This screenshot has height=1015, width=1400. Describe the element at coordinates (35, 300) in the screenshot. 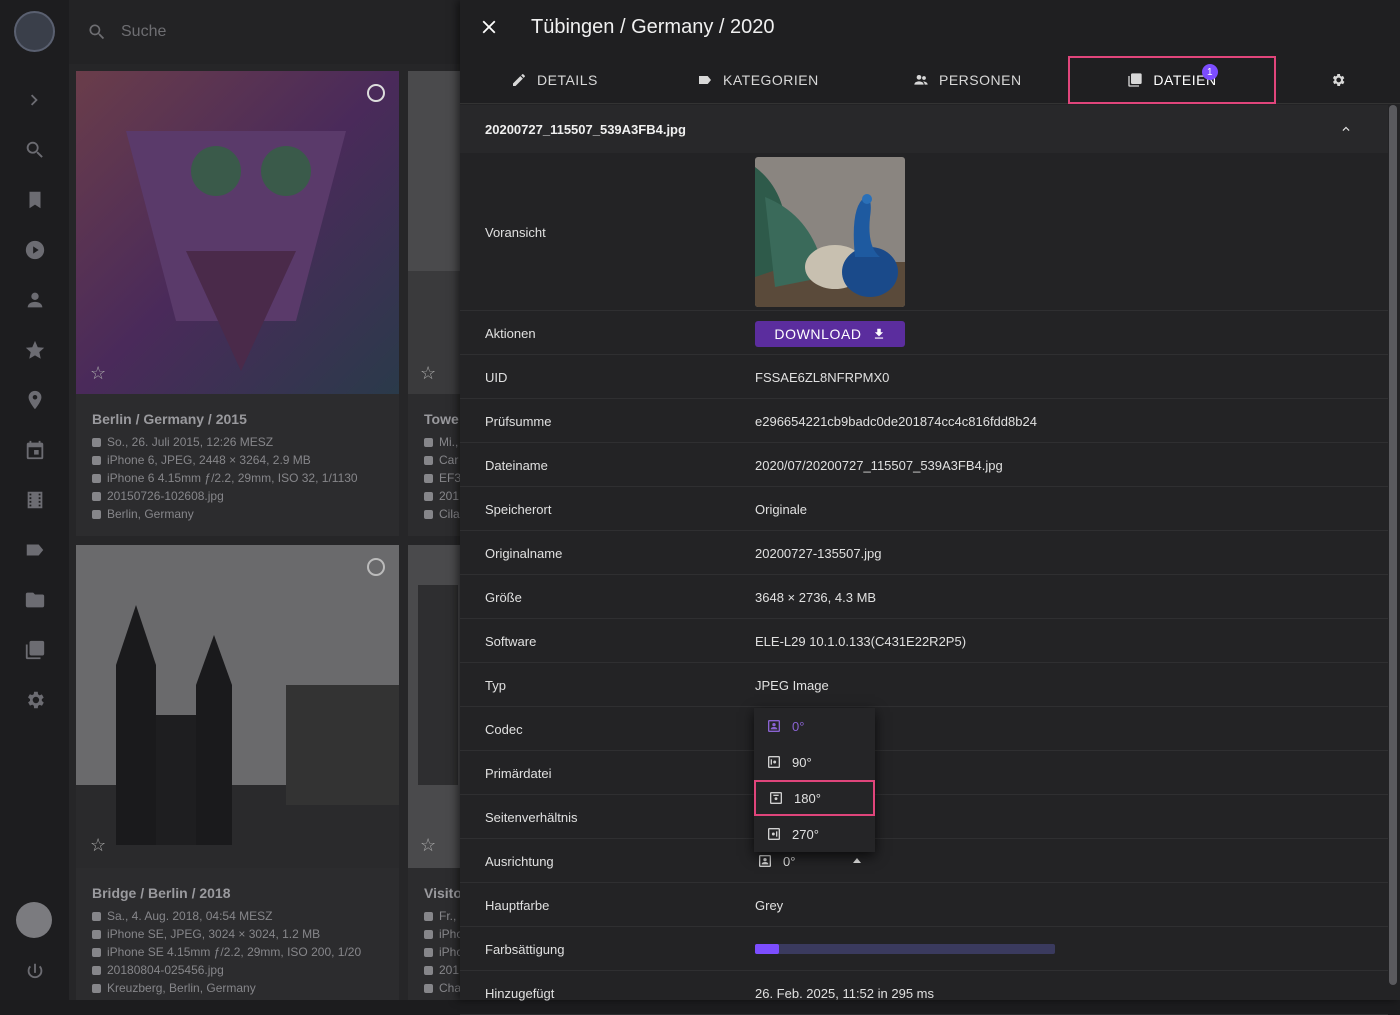

I see `person-icon` at that location.